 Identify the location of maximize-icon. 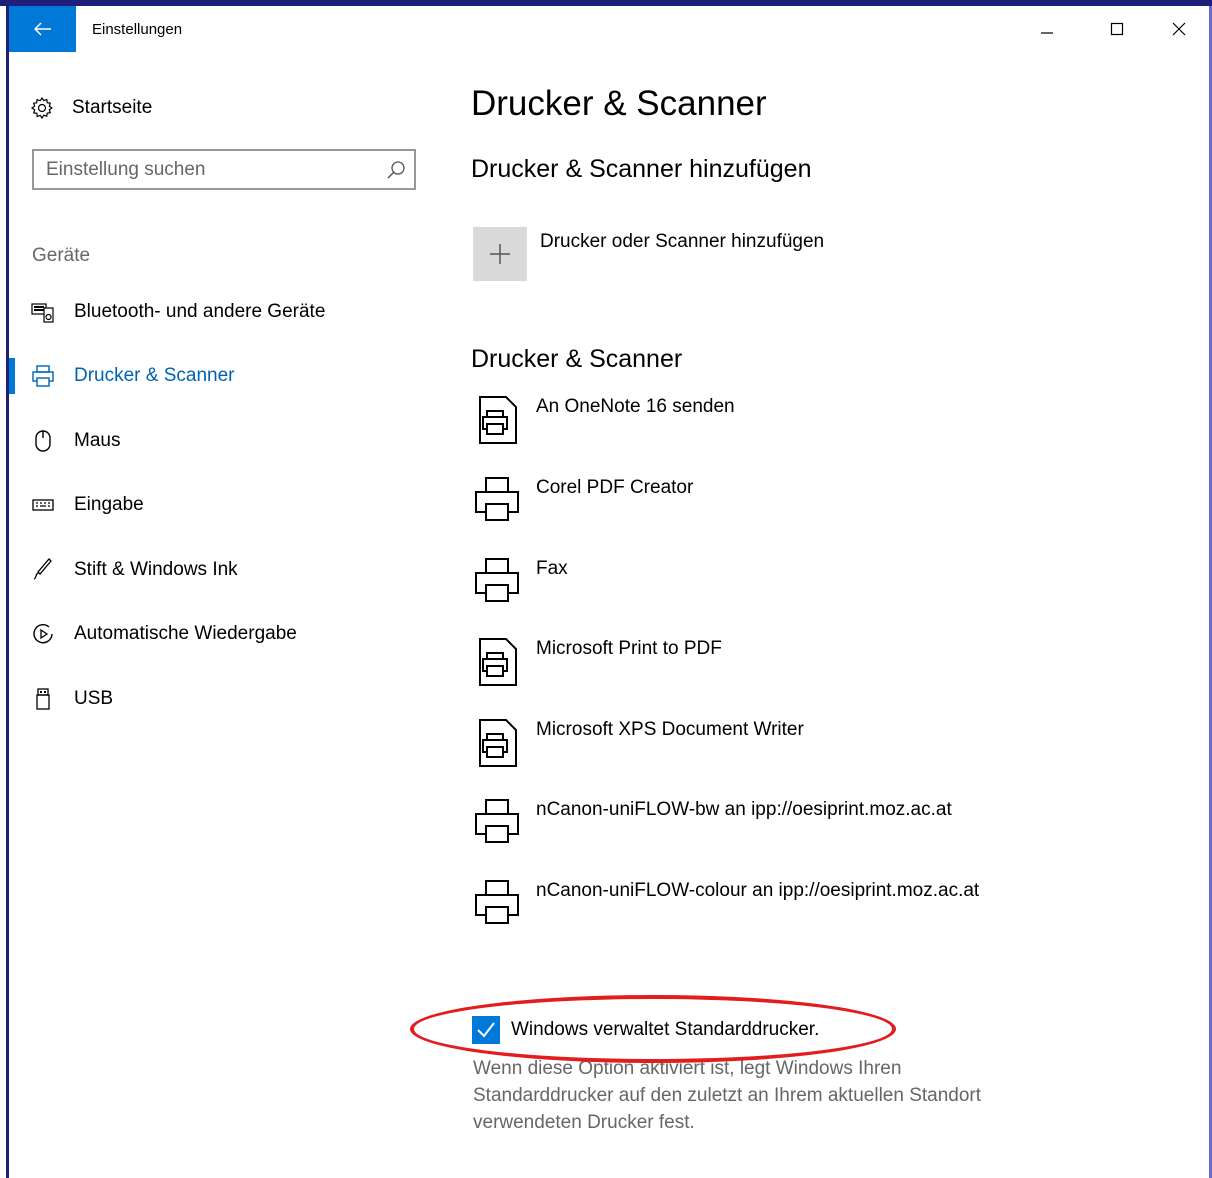
(1117, 29).